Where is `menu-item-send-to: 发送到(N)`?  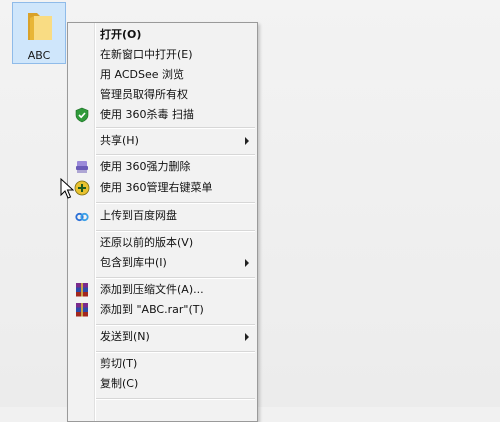
menu-item-send-to: 发送到(N) is located at coordinates (162, 337).